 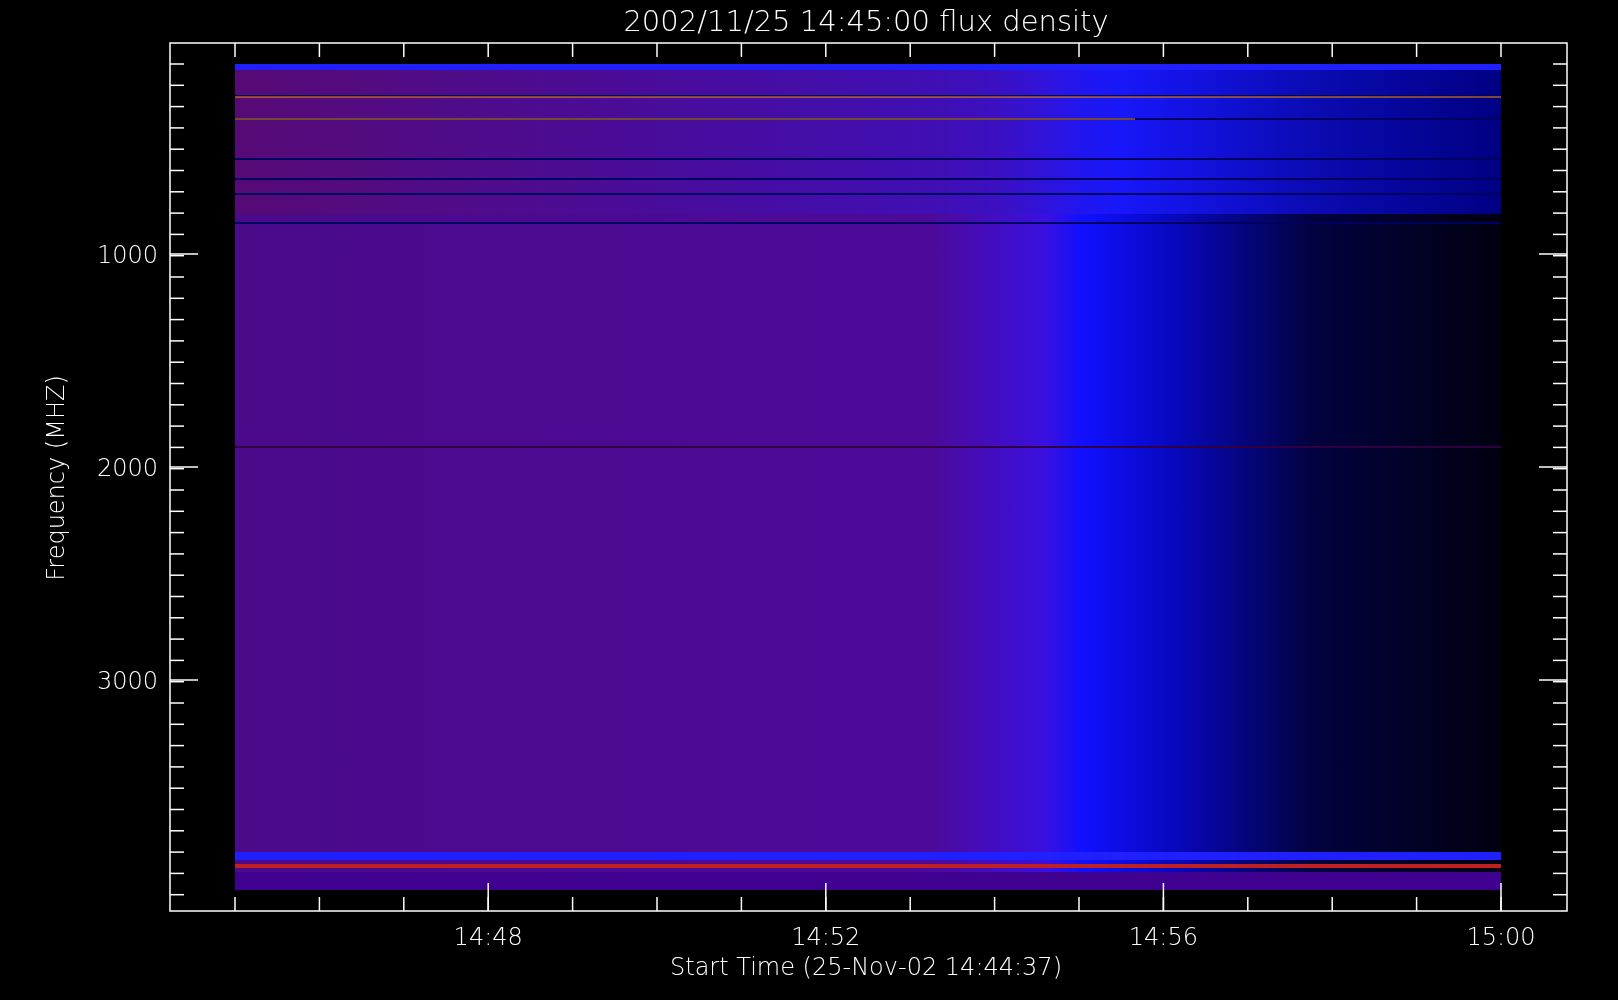 I want to click on y-tick-label: 2000, so click(x=127, y=468).